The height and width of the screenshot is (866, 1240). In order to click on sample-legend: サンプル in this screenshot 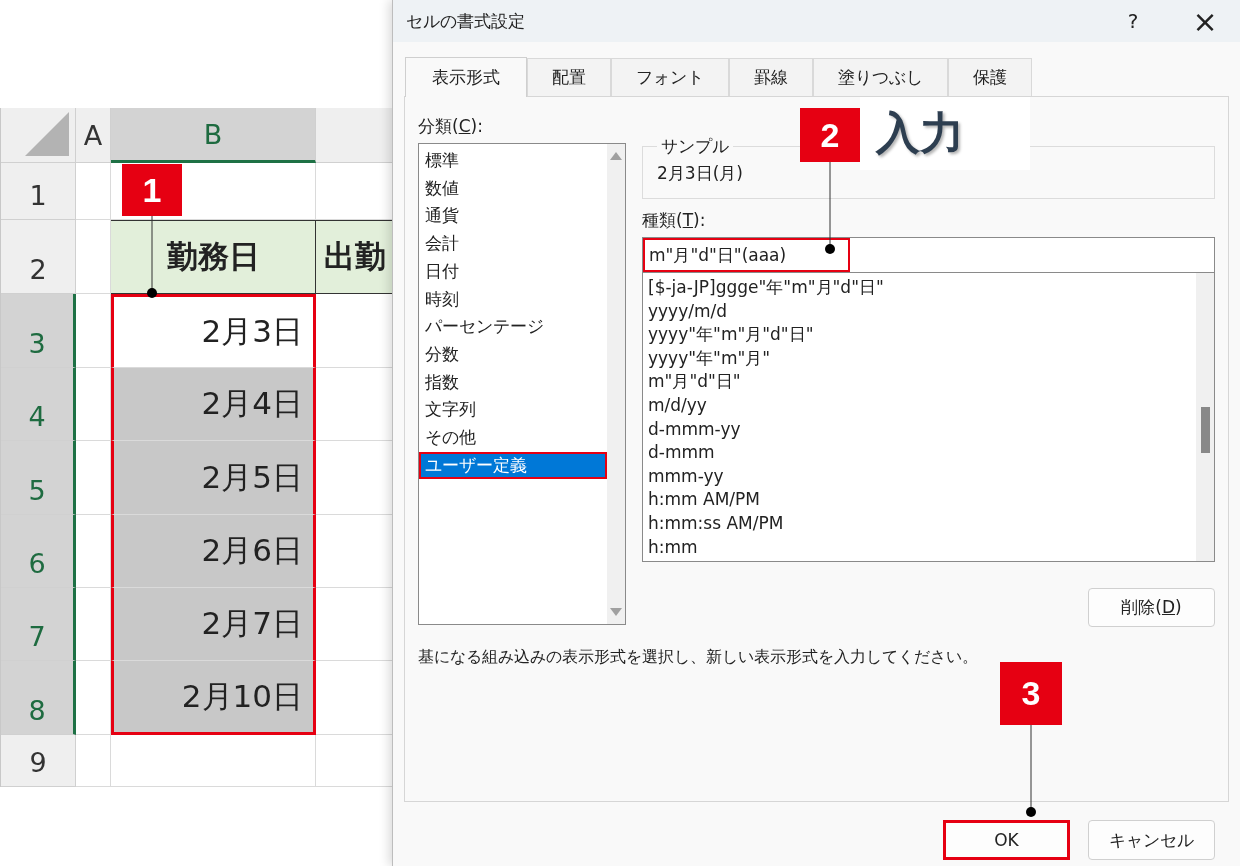, I will do `click(695, 146)`.